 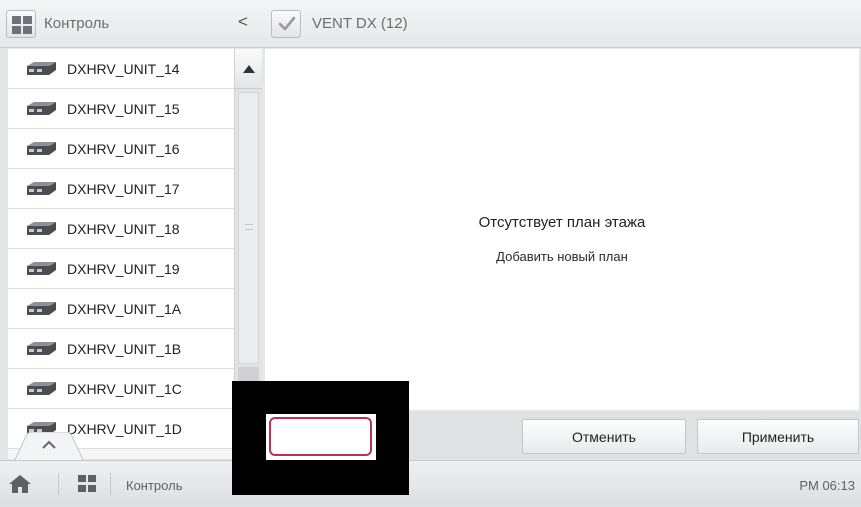 I want to click on list-item-label: DXHRV_UNIT_14, so click(x=123, y=68).